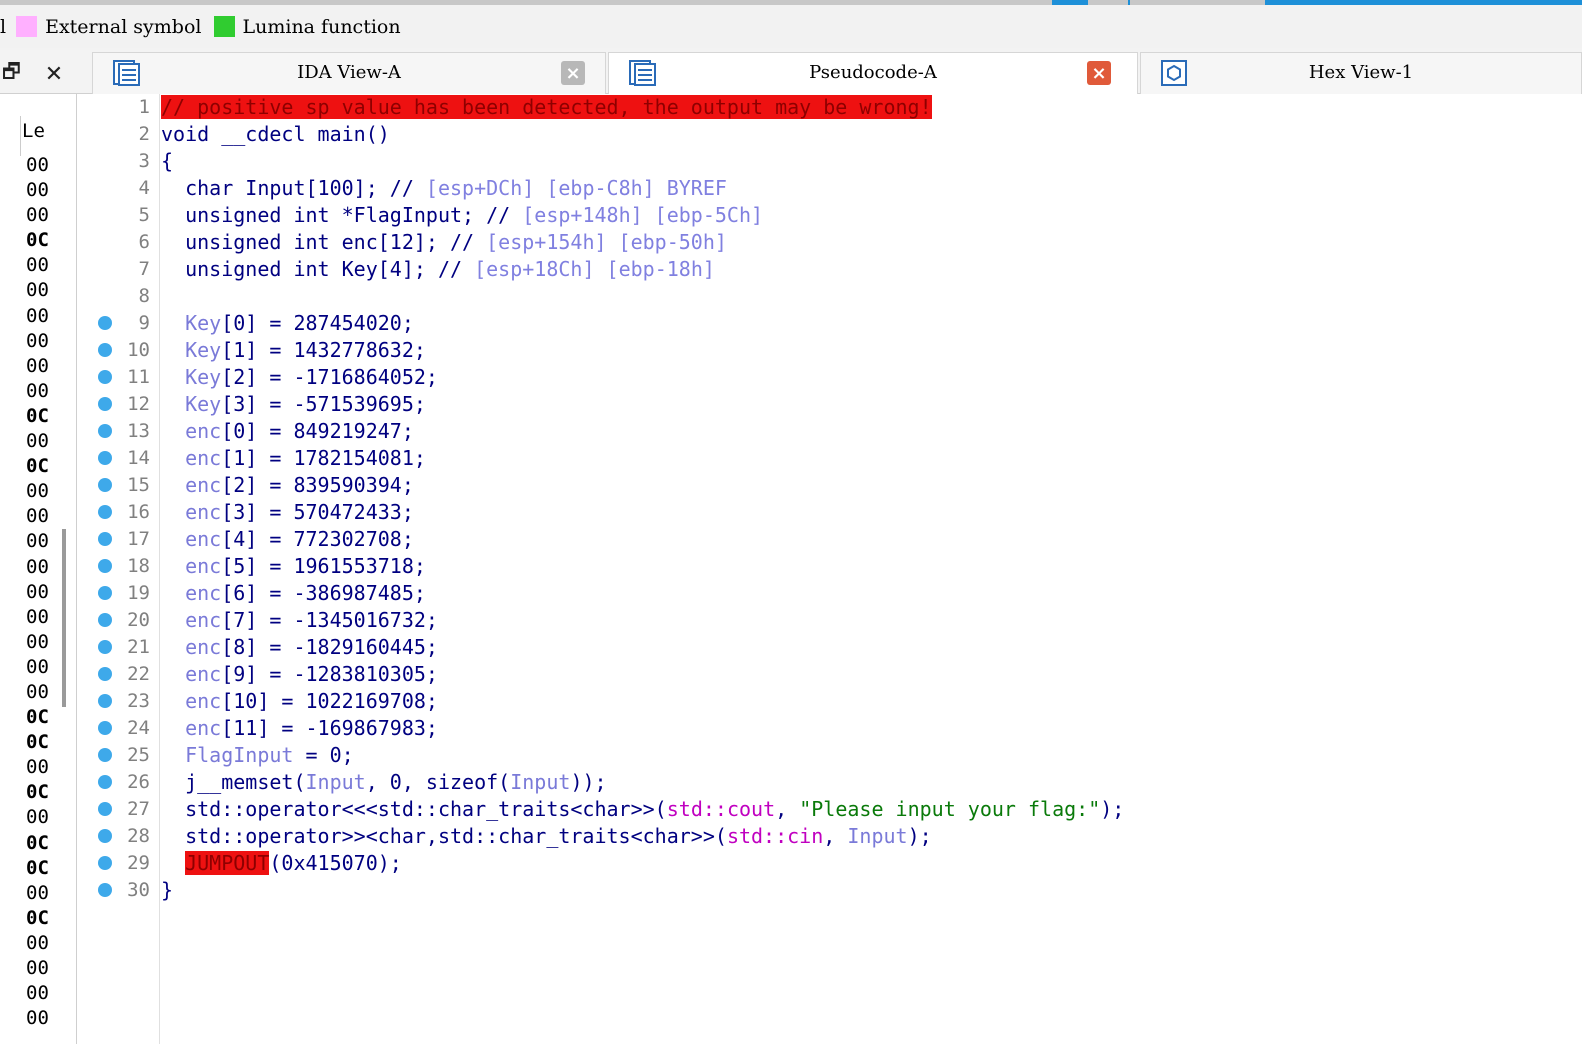 Image resolution: width=1582 pixels, height=1044 pixels. Describe the element at coordinates (871, 566) in the screenshot. I see `code-line: enc[5] = 1961553718;` at that location.